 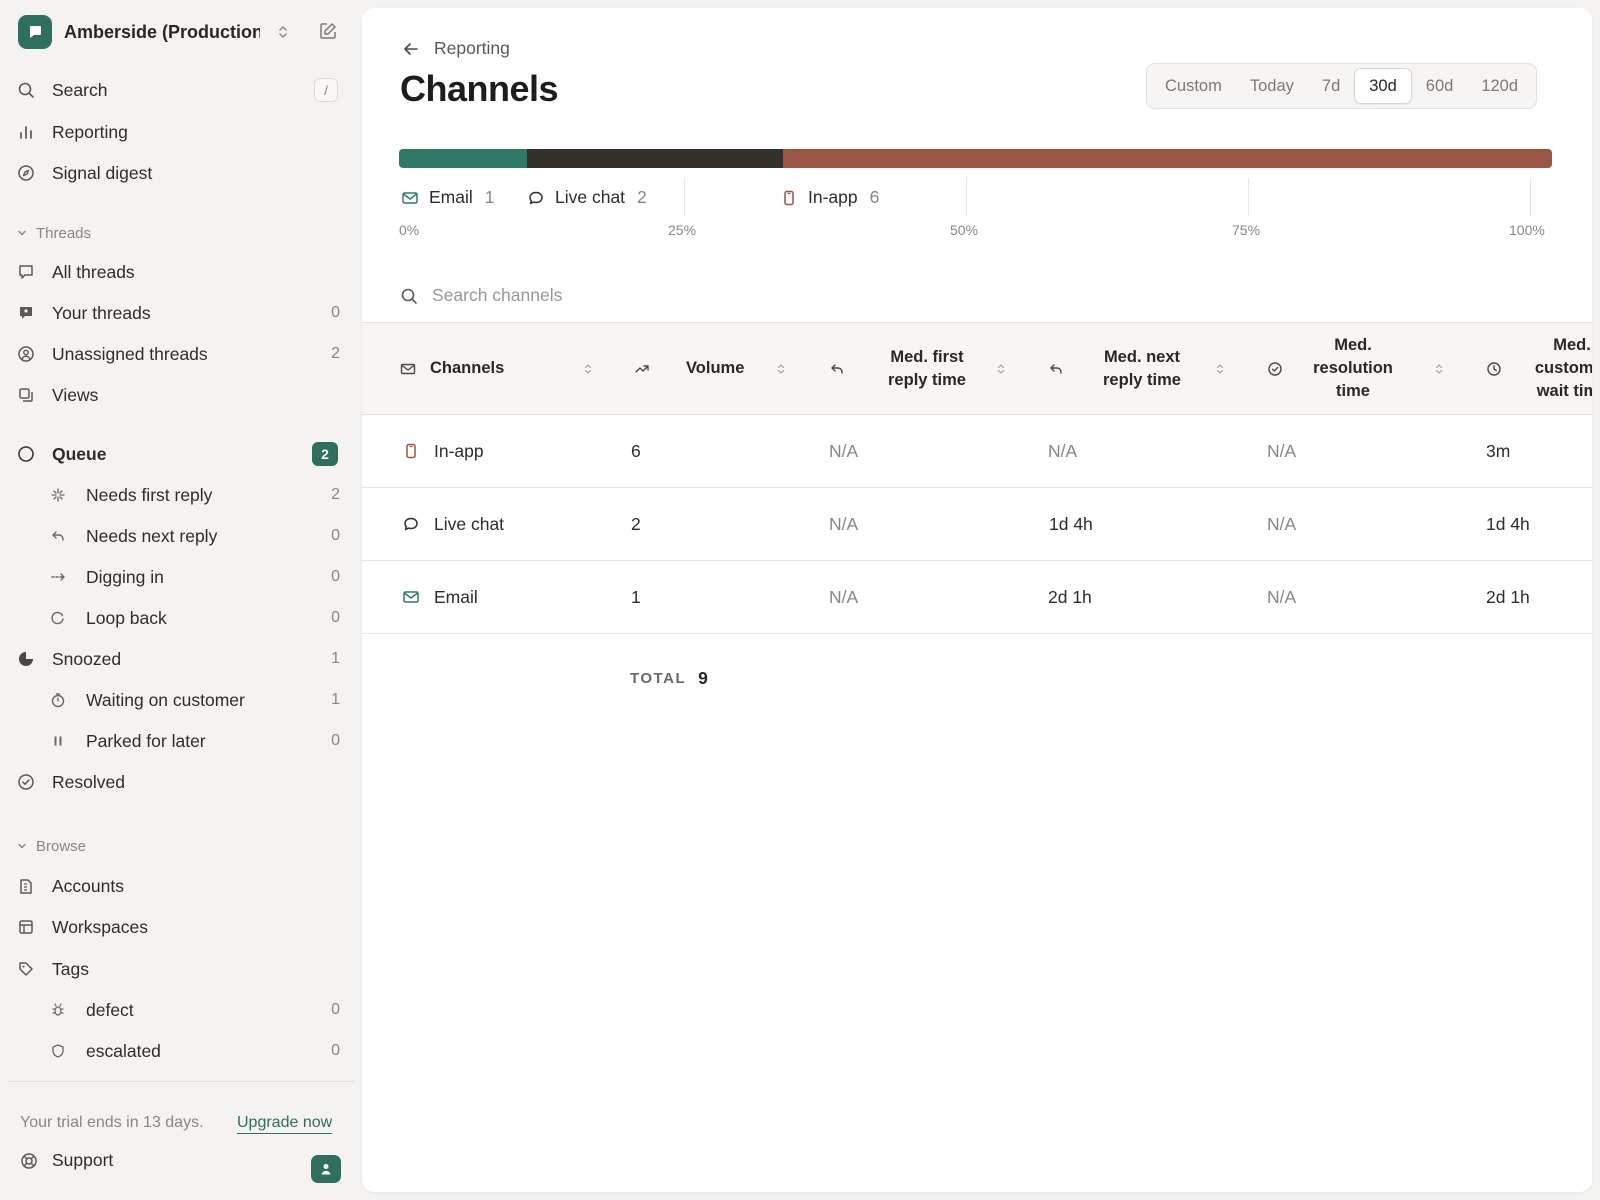 I want to click on sidebar-item-all-threads: All threads, so click(x=180, y=272).